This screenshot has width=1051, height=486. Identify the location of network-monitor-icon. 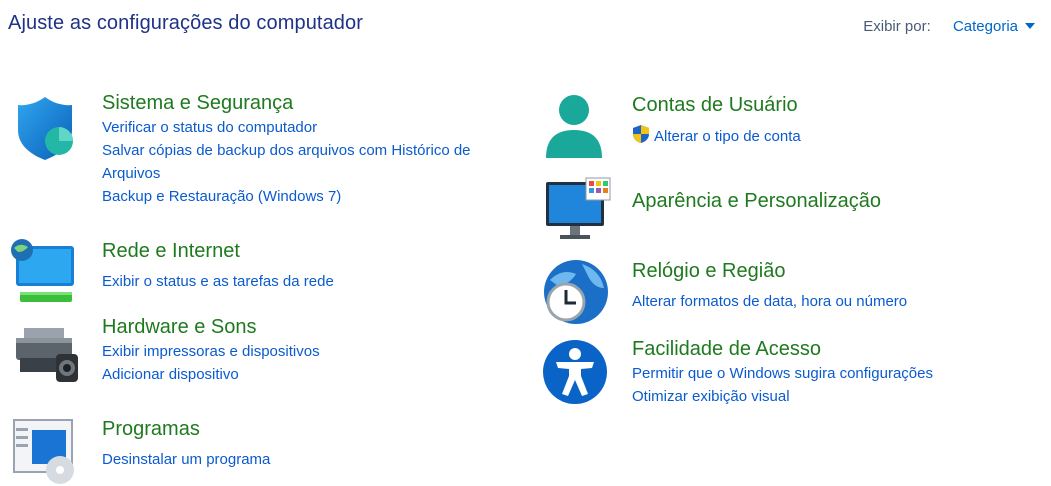
(45, 273).